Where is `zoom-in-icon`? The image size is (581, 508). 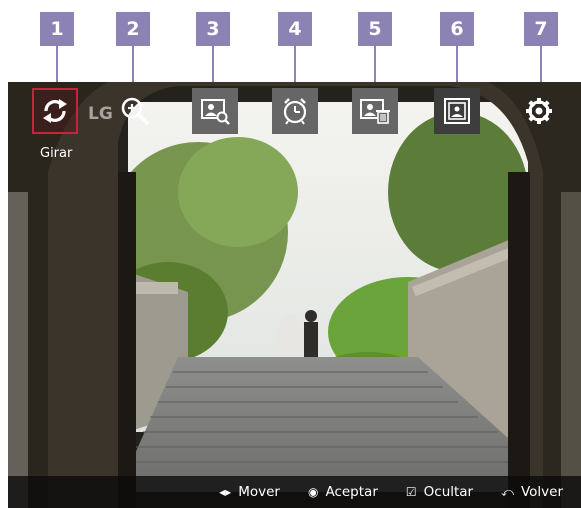 zoom-in-icon is located at coordinates (135, 111).